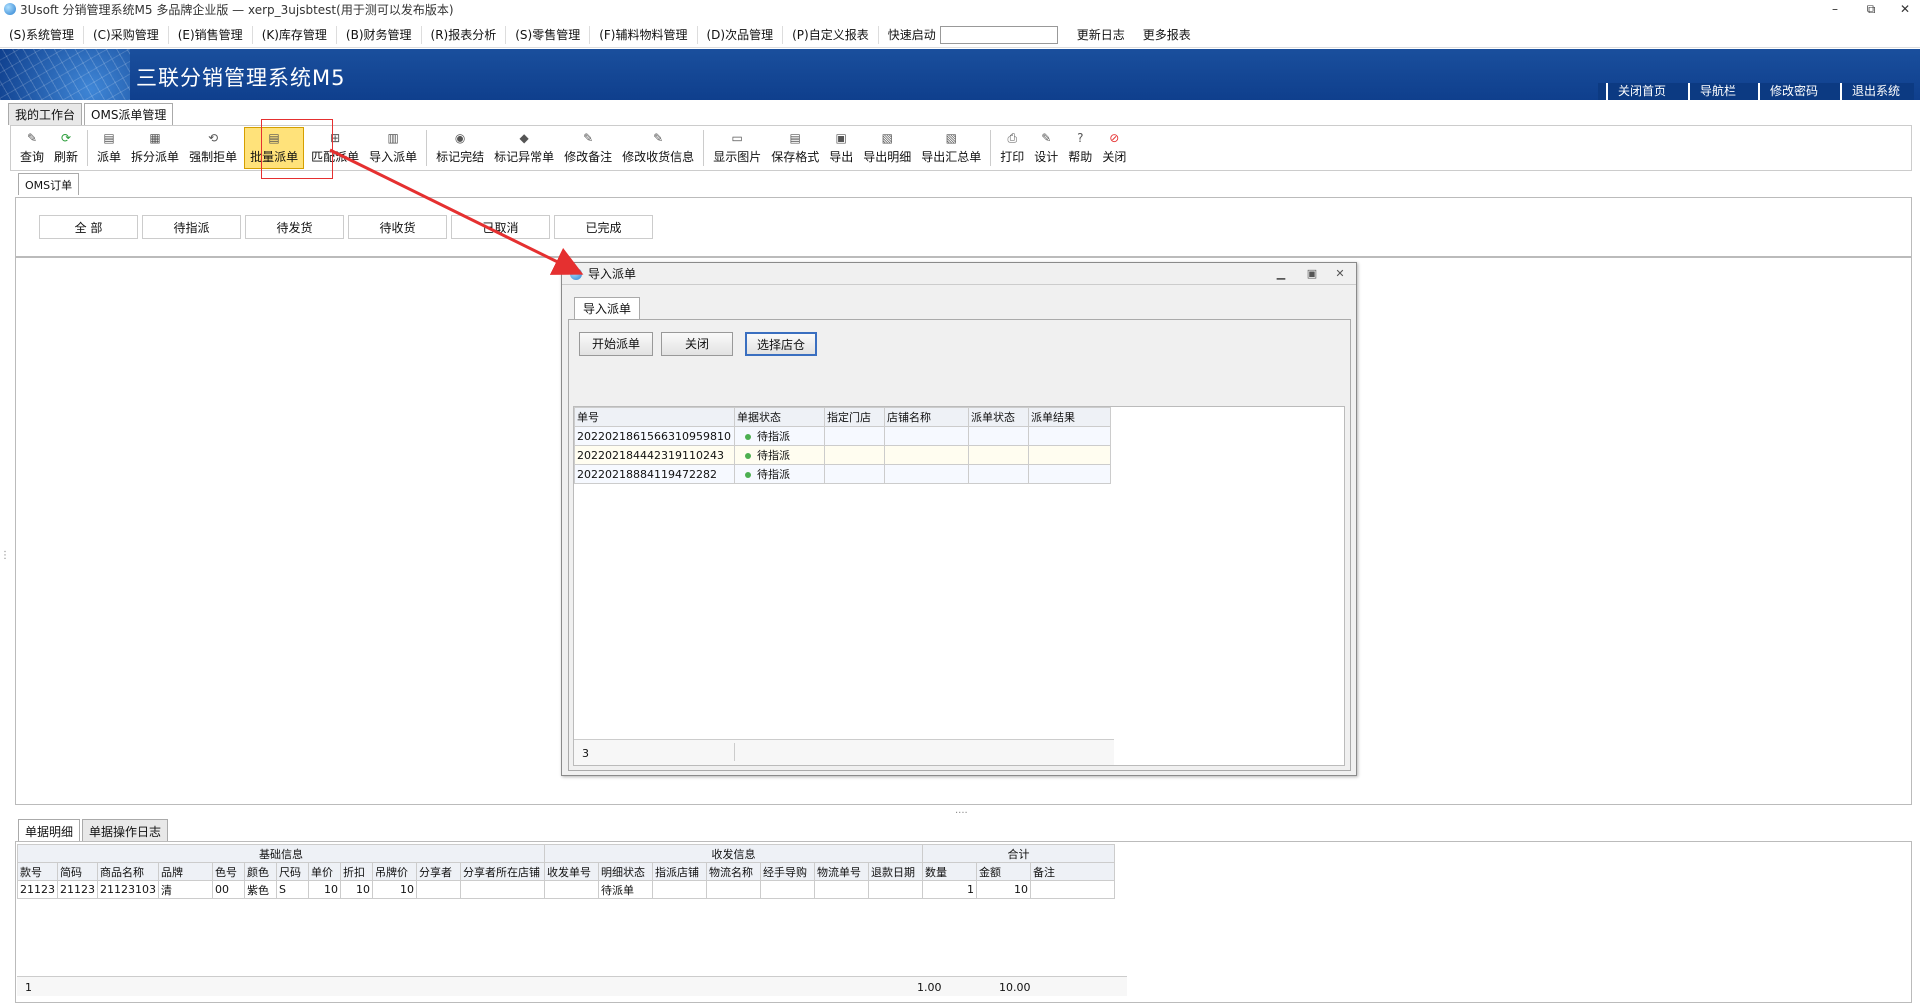  I want to click on detail-col-header: 尺码, so click(292, 871).